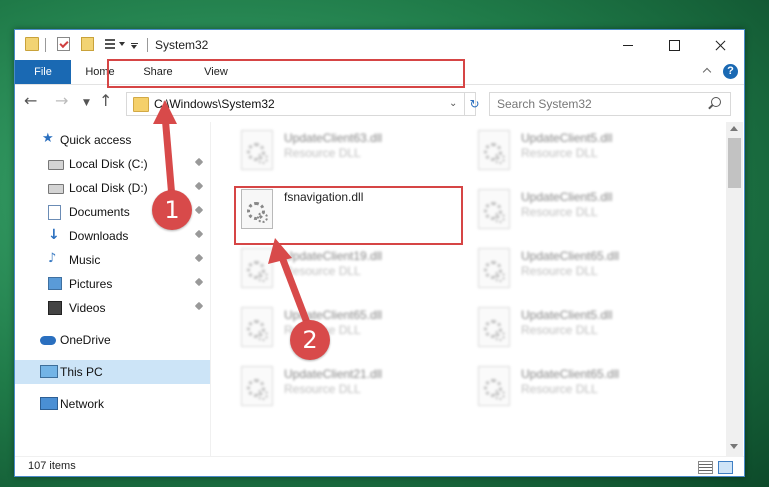 The width and height of the screenshot is (769, 487). I want to click on file-name: UpdateClient21.dll, so click(333, 374).